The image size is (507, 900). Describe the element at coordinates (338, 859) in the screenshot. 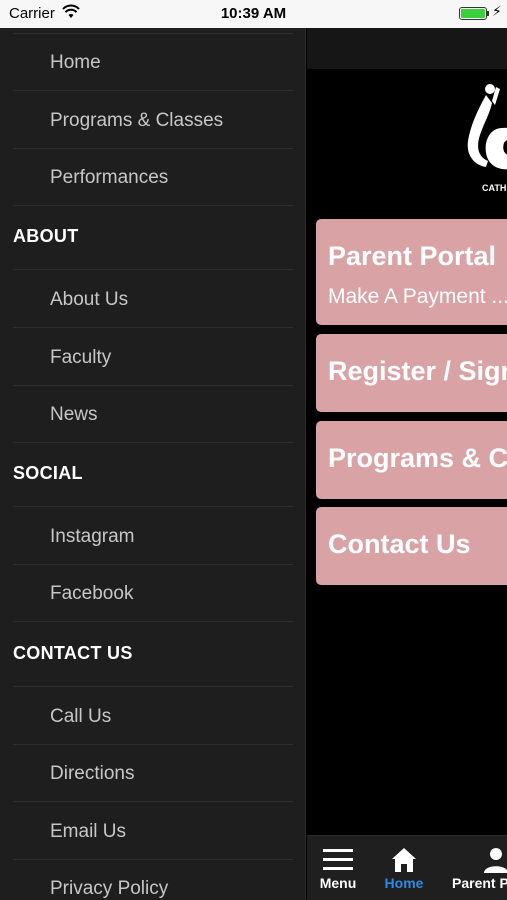

I see `hamburger-menu-icon` at that location.